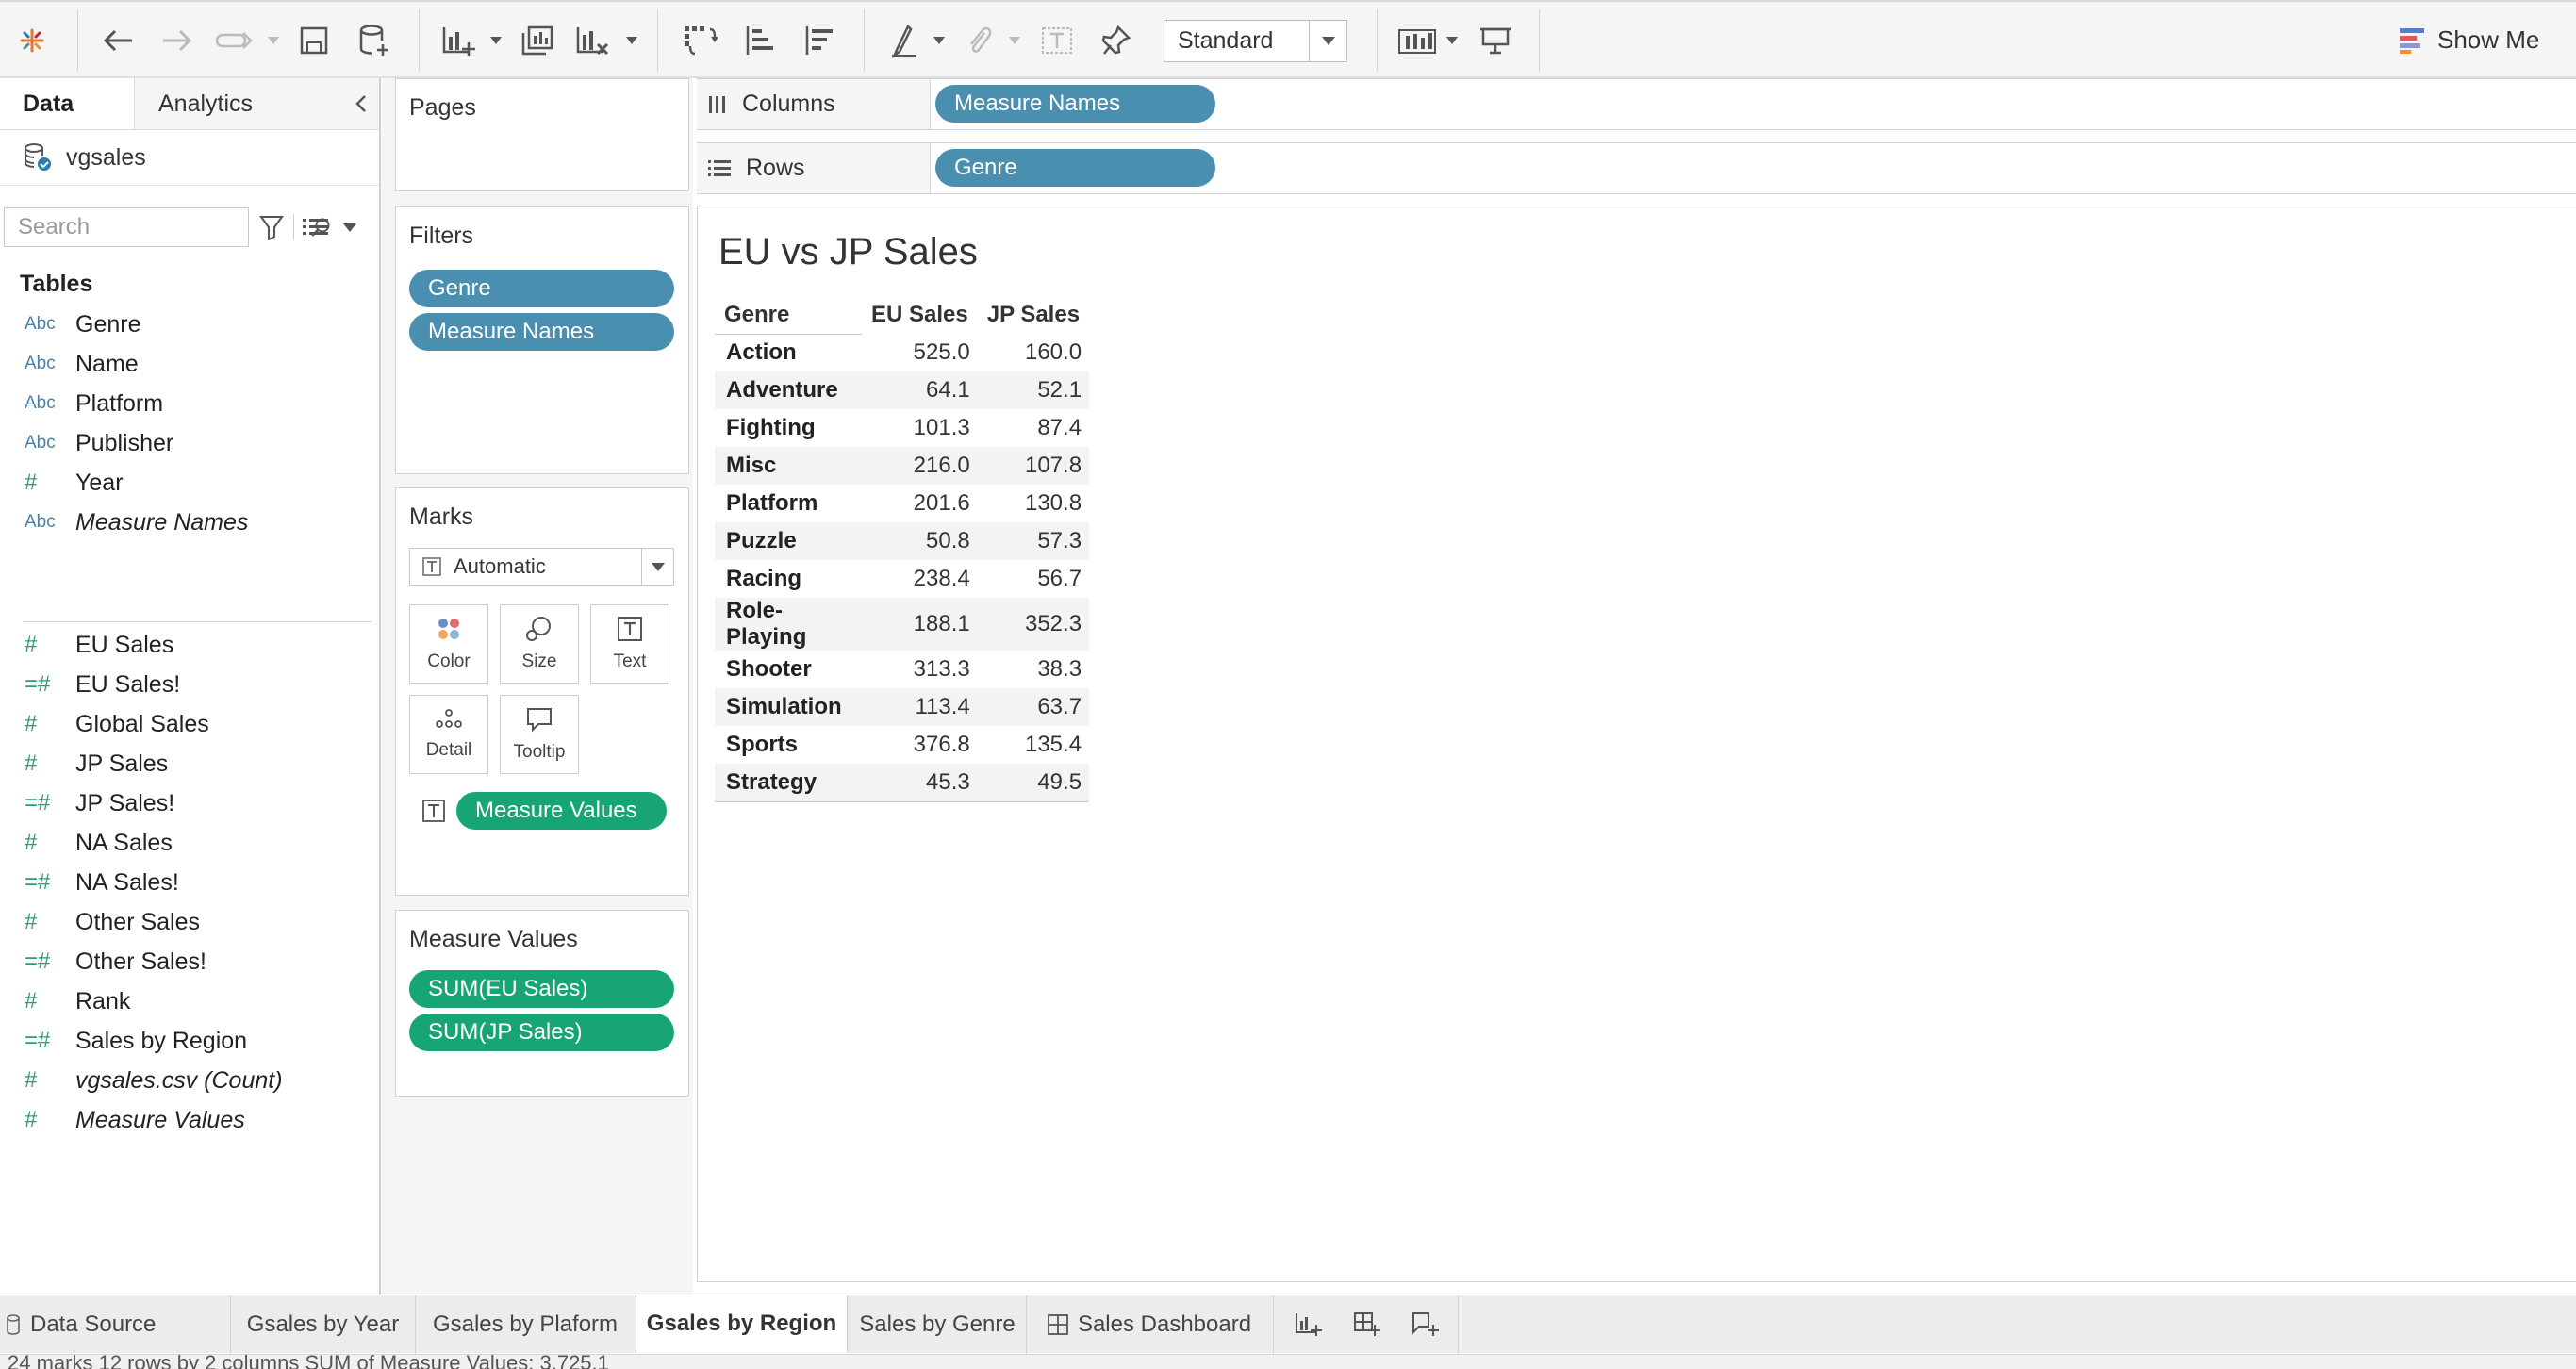  Describe the element at coordinates (1417, 40) in the screenshot. I see `show-cards-icon` at that location.